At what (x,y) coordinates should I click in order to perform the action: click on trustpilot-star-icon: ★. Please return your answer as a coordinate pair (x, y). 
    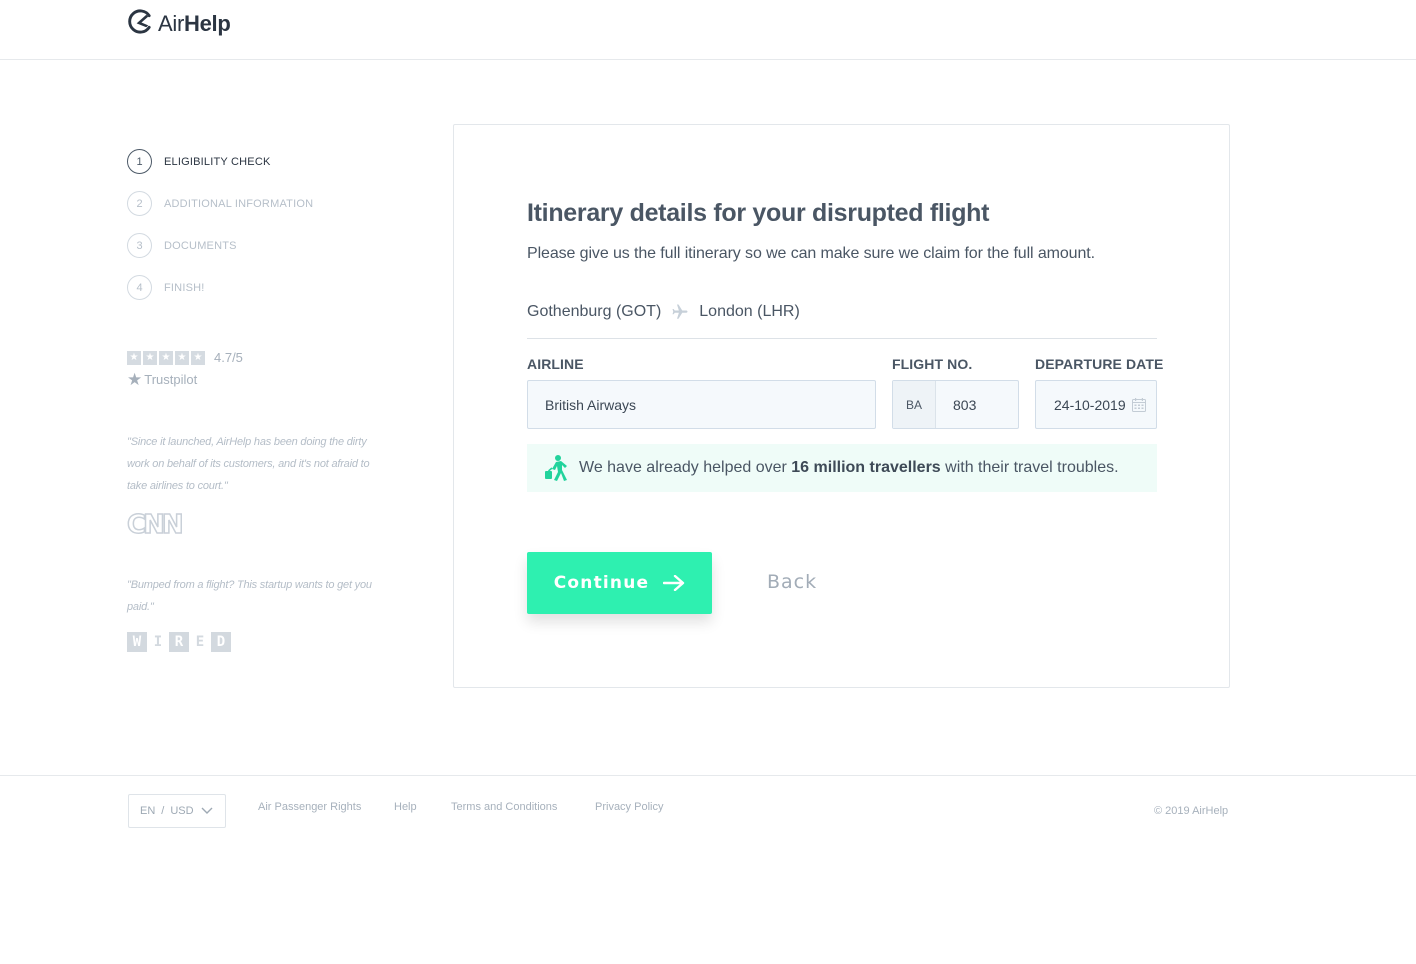
    Looking at the image, I should click on (135, 379).